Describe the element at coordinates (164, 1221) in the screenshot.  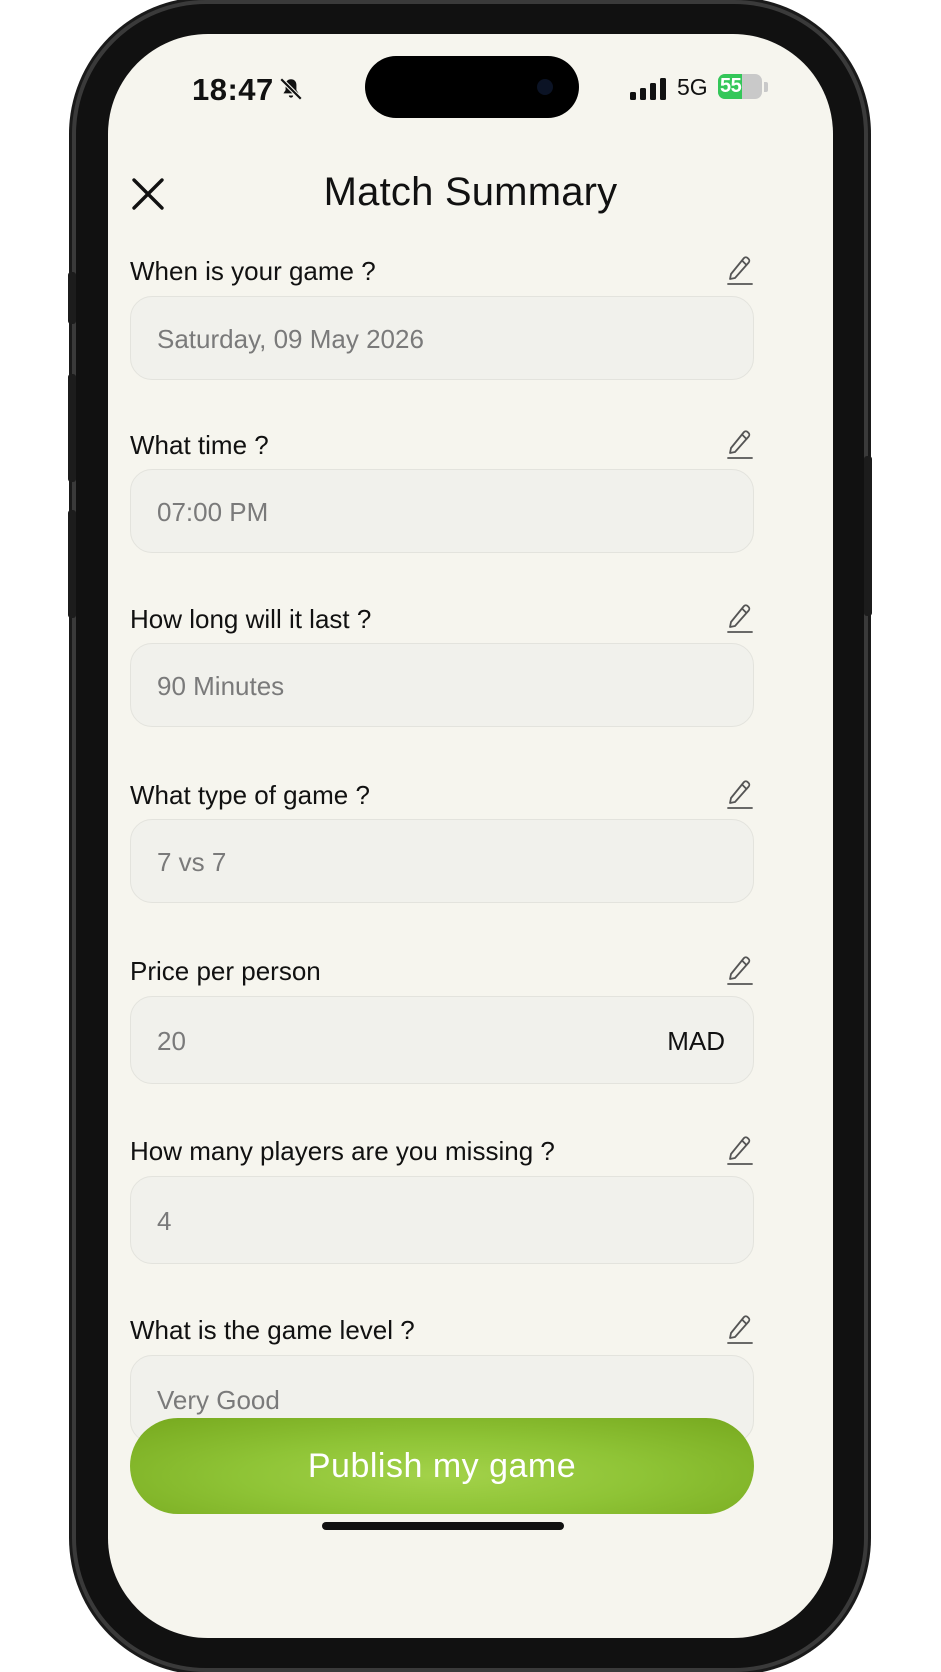
I see `field-value: 4` at that location.